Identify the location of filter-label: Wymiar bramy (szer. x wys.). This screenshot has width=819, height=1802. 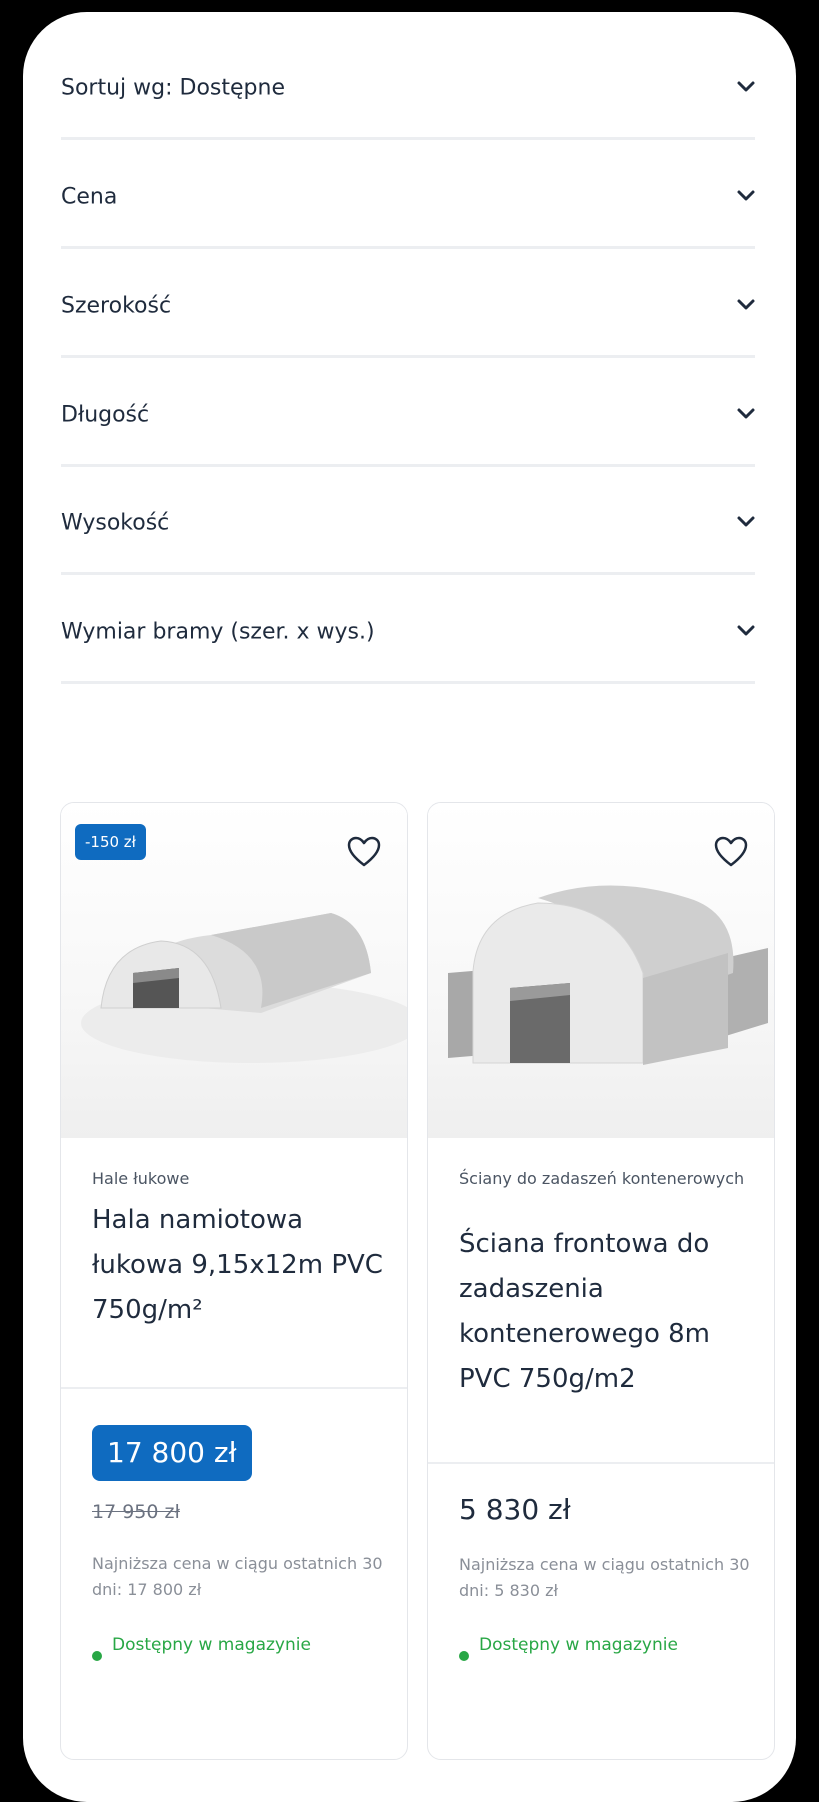
(218, 632).